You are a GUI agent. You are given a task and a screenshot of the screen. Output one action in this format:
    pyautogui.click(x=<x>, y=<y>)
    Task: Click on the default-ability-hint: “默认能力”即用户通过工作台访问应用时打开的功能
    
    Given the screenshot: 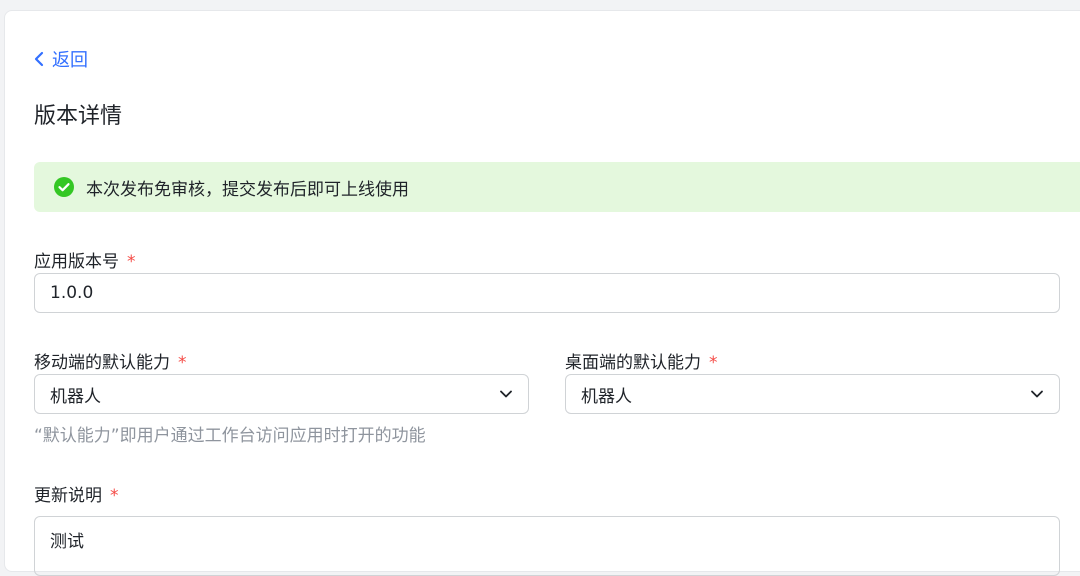 What is the action you would take?
    pyautogui.click(x=230, y=436)
    